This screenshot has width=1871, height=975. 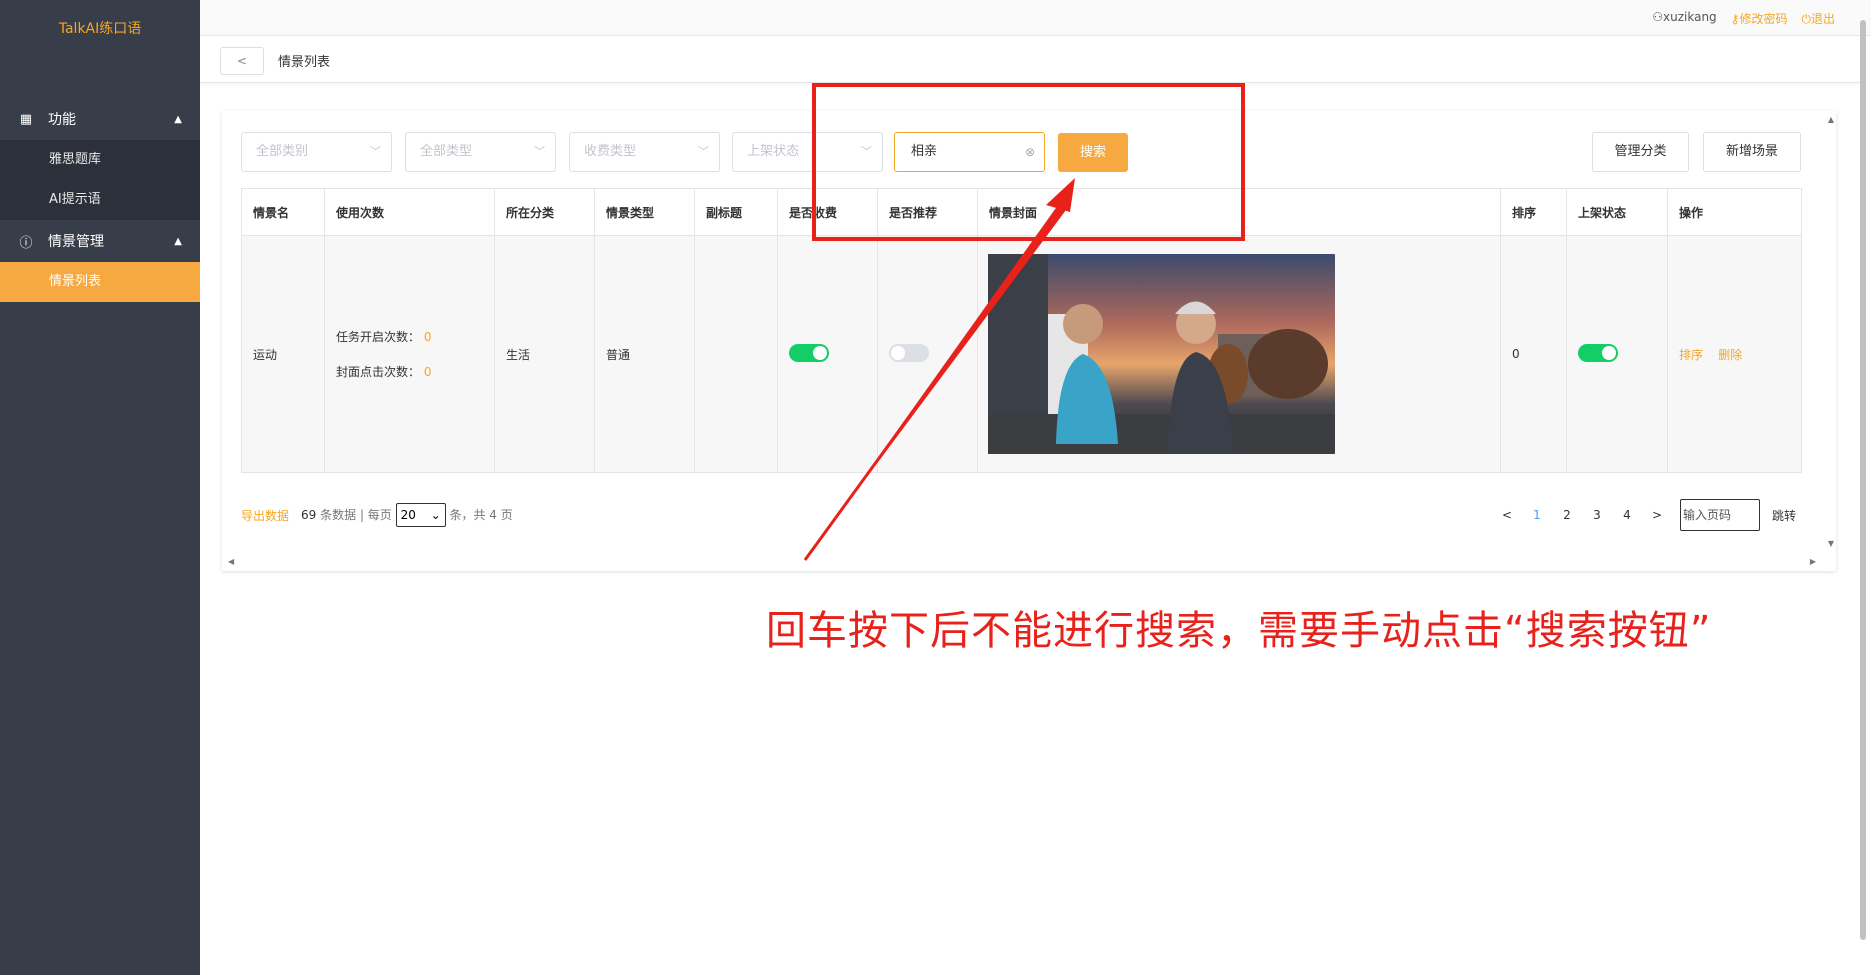 I want to click on window-scrollbar, so click(x=1864, y=487).